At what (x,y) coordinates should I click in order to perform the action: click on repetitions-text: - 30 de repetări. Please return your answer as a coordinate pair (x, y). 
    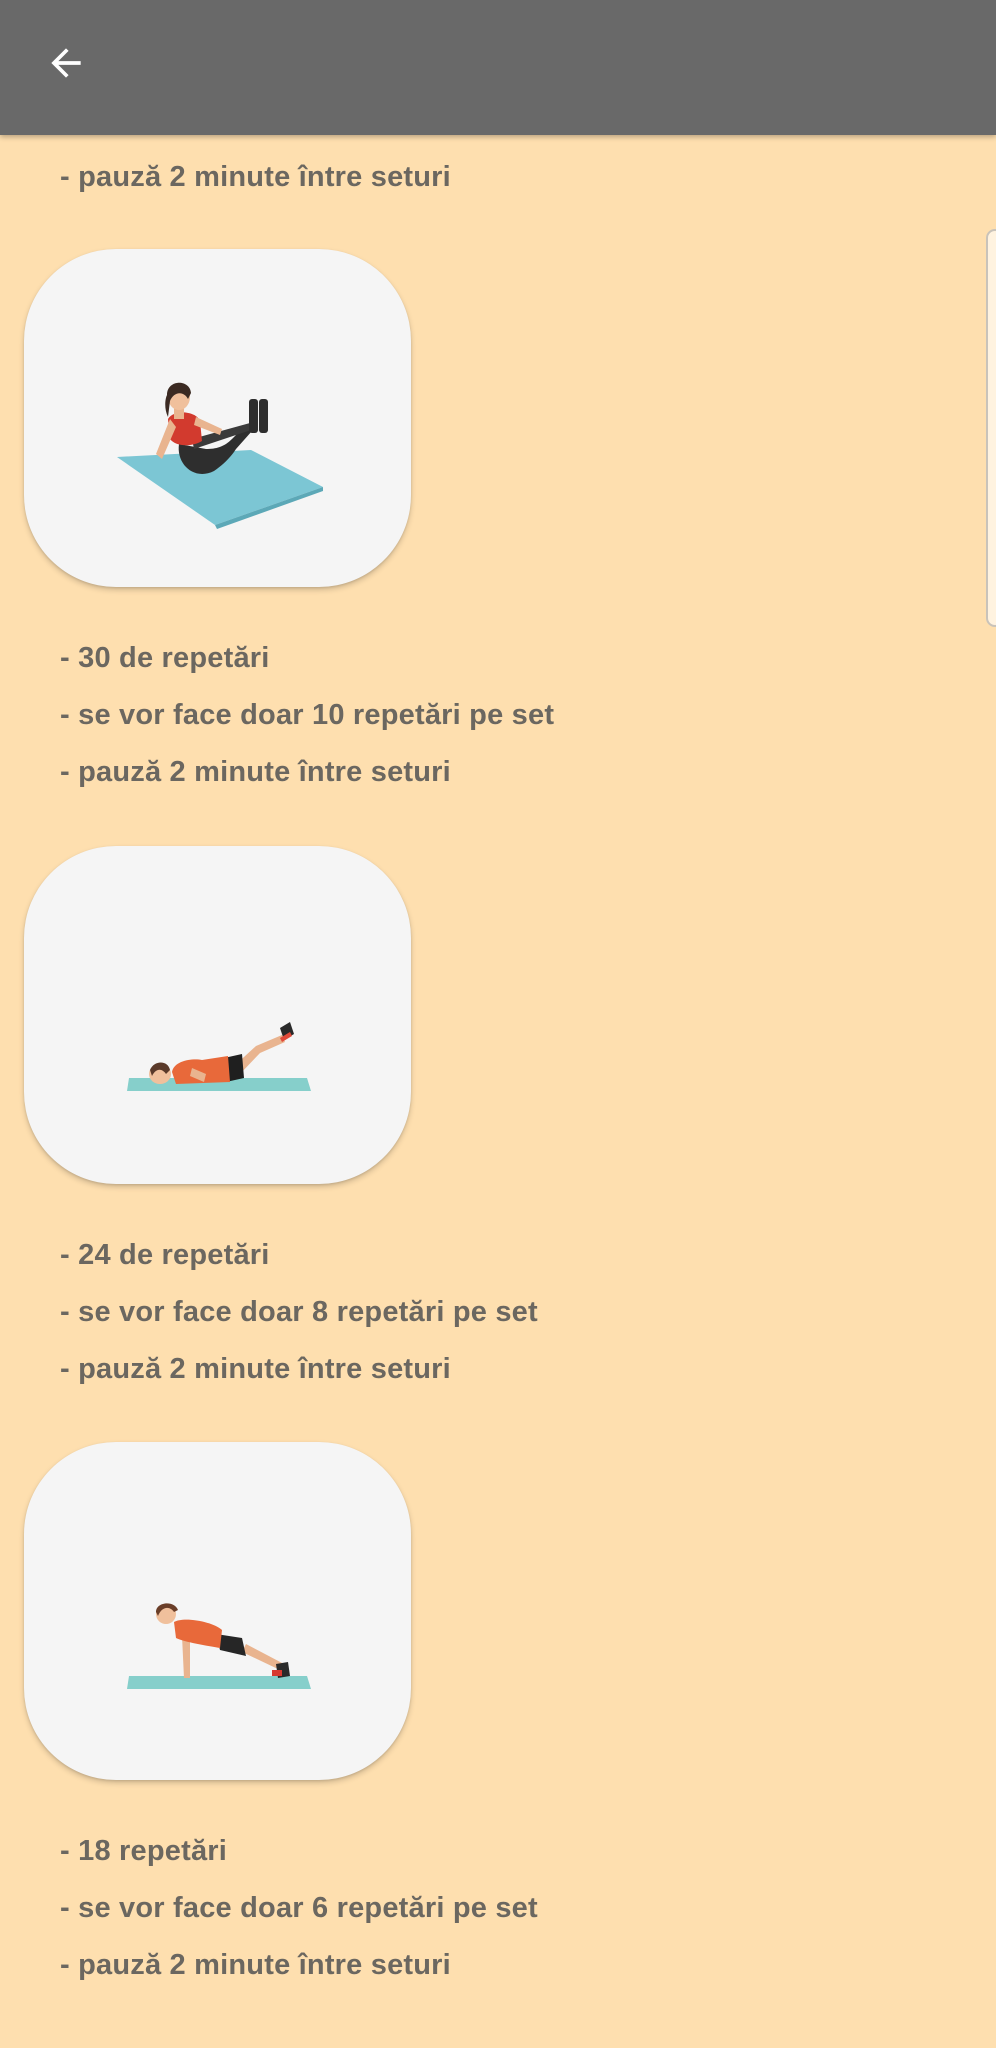
    Looking at the image, I should click on (165, 658).